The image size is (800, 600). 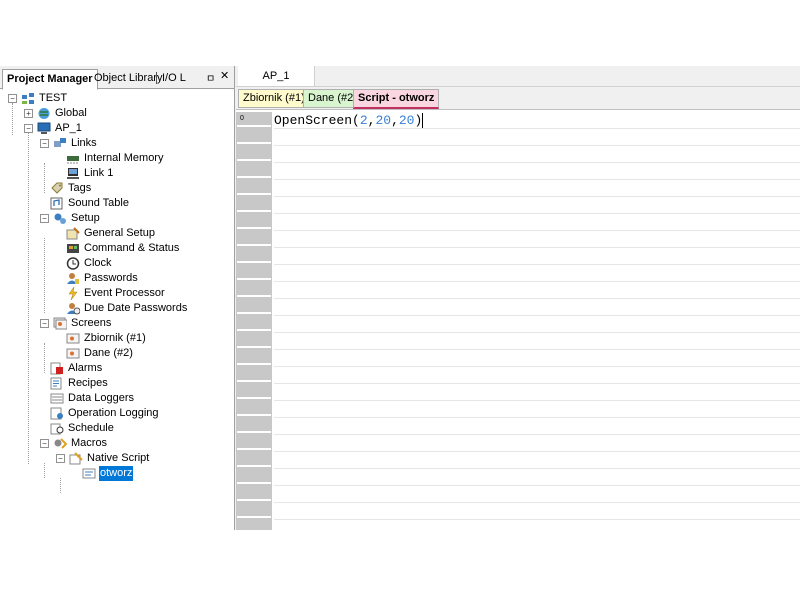 What do you see at coordinates (98, 203) in the screenshot?
I see `tree-item-label: Sound Table` at bounding box center [98, 203].